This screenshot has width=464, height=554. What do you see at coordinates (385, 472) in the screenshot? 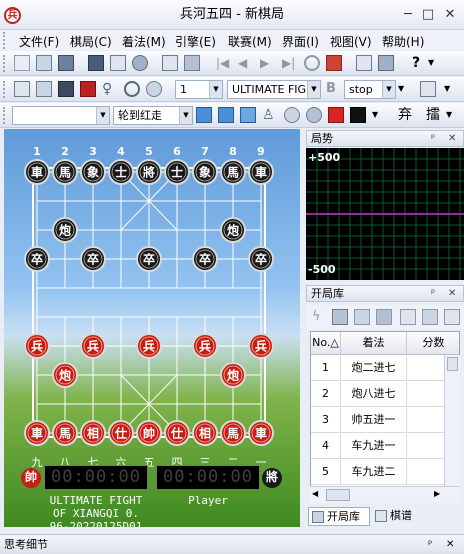
I see `table-row: 5 车九进二` at bounding box center [385, 472].